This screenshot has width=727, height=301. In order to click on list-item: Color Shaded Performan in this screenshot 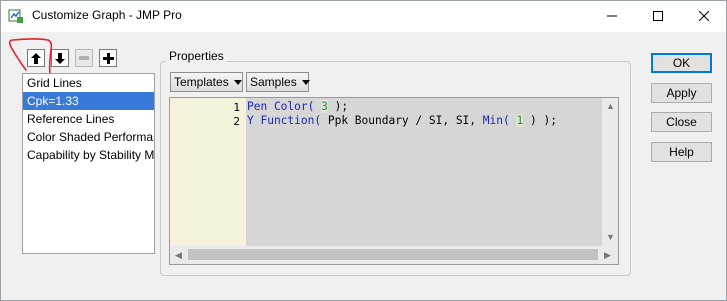, I will do `click(88, 137)`.